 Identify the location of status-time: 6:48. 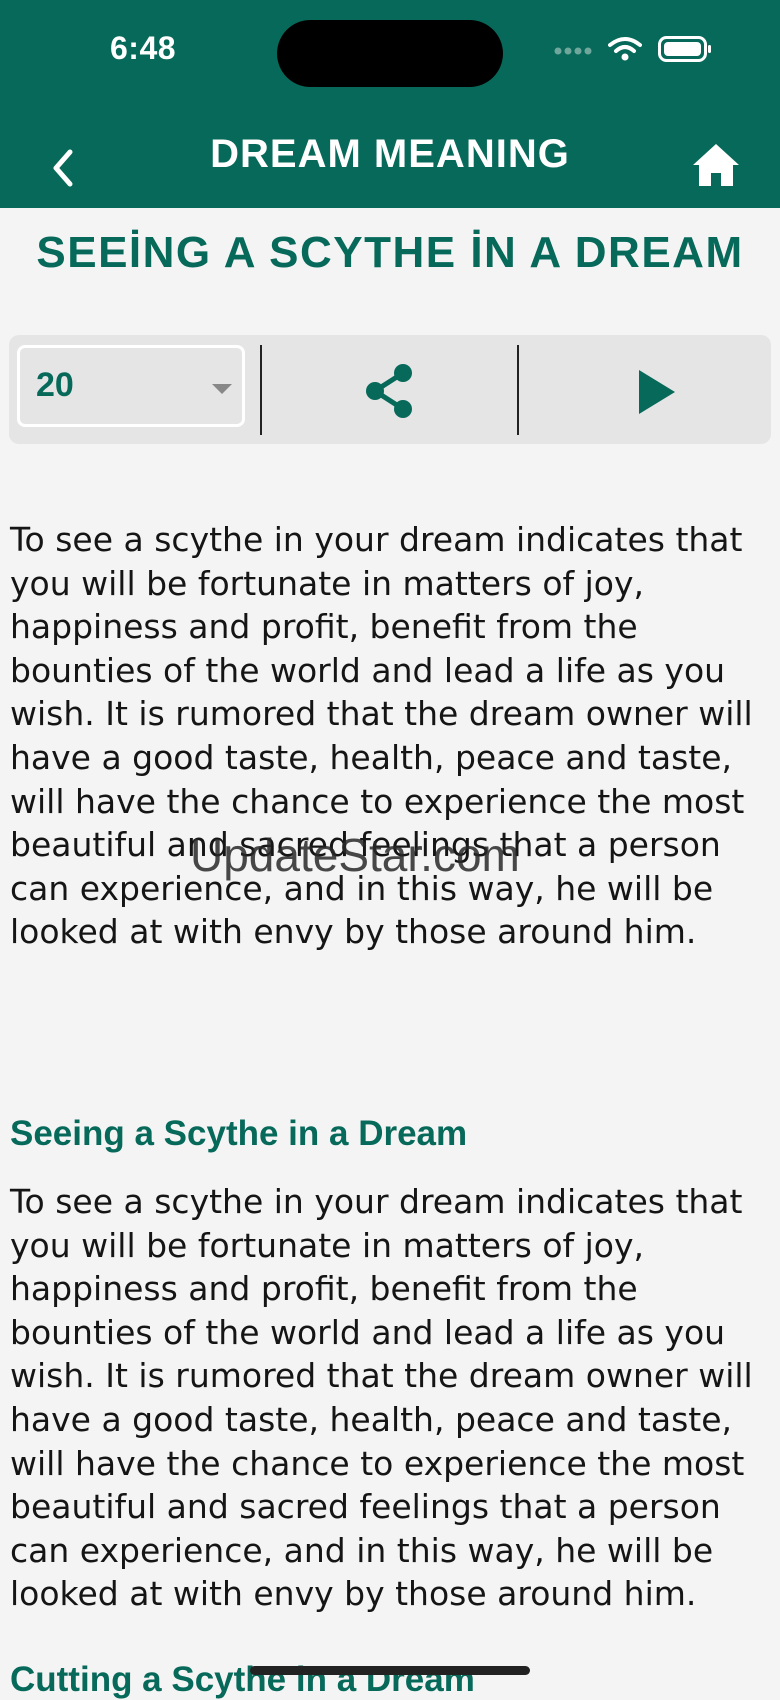
(143, 48).